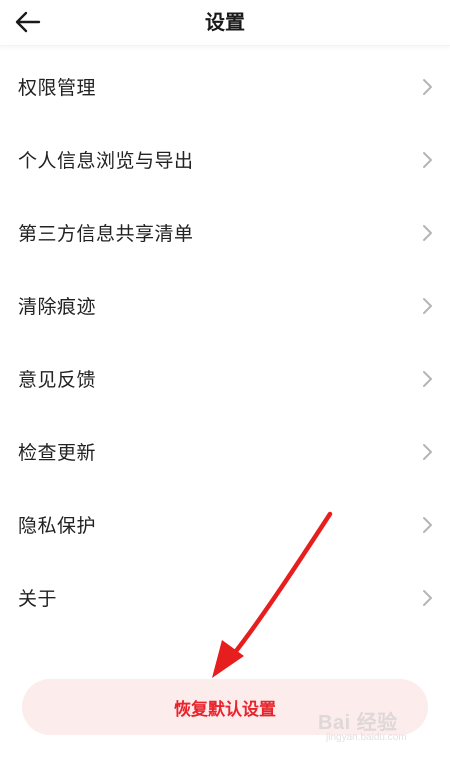 This screenshot has width=450, height=760. Describe the element at coordinates (225, 159) in the screenshot. I see `settings-item-personal-info-export: 个人信息浏览与导出` at that location.